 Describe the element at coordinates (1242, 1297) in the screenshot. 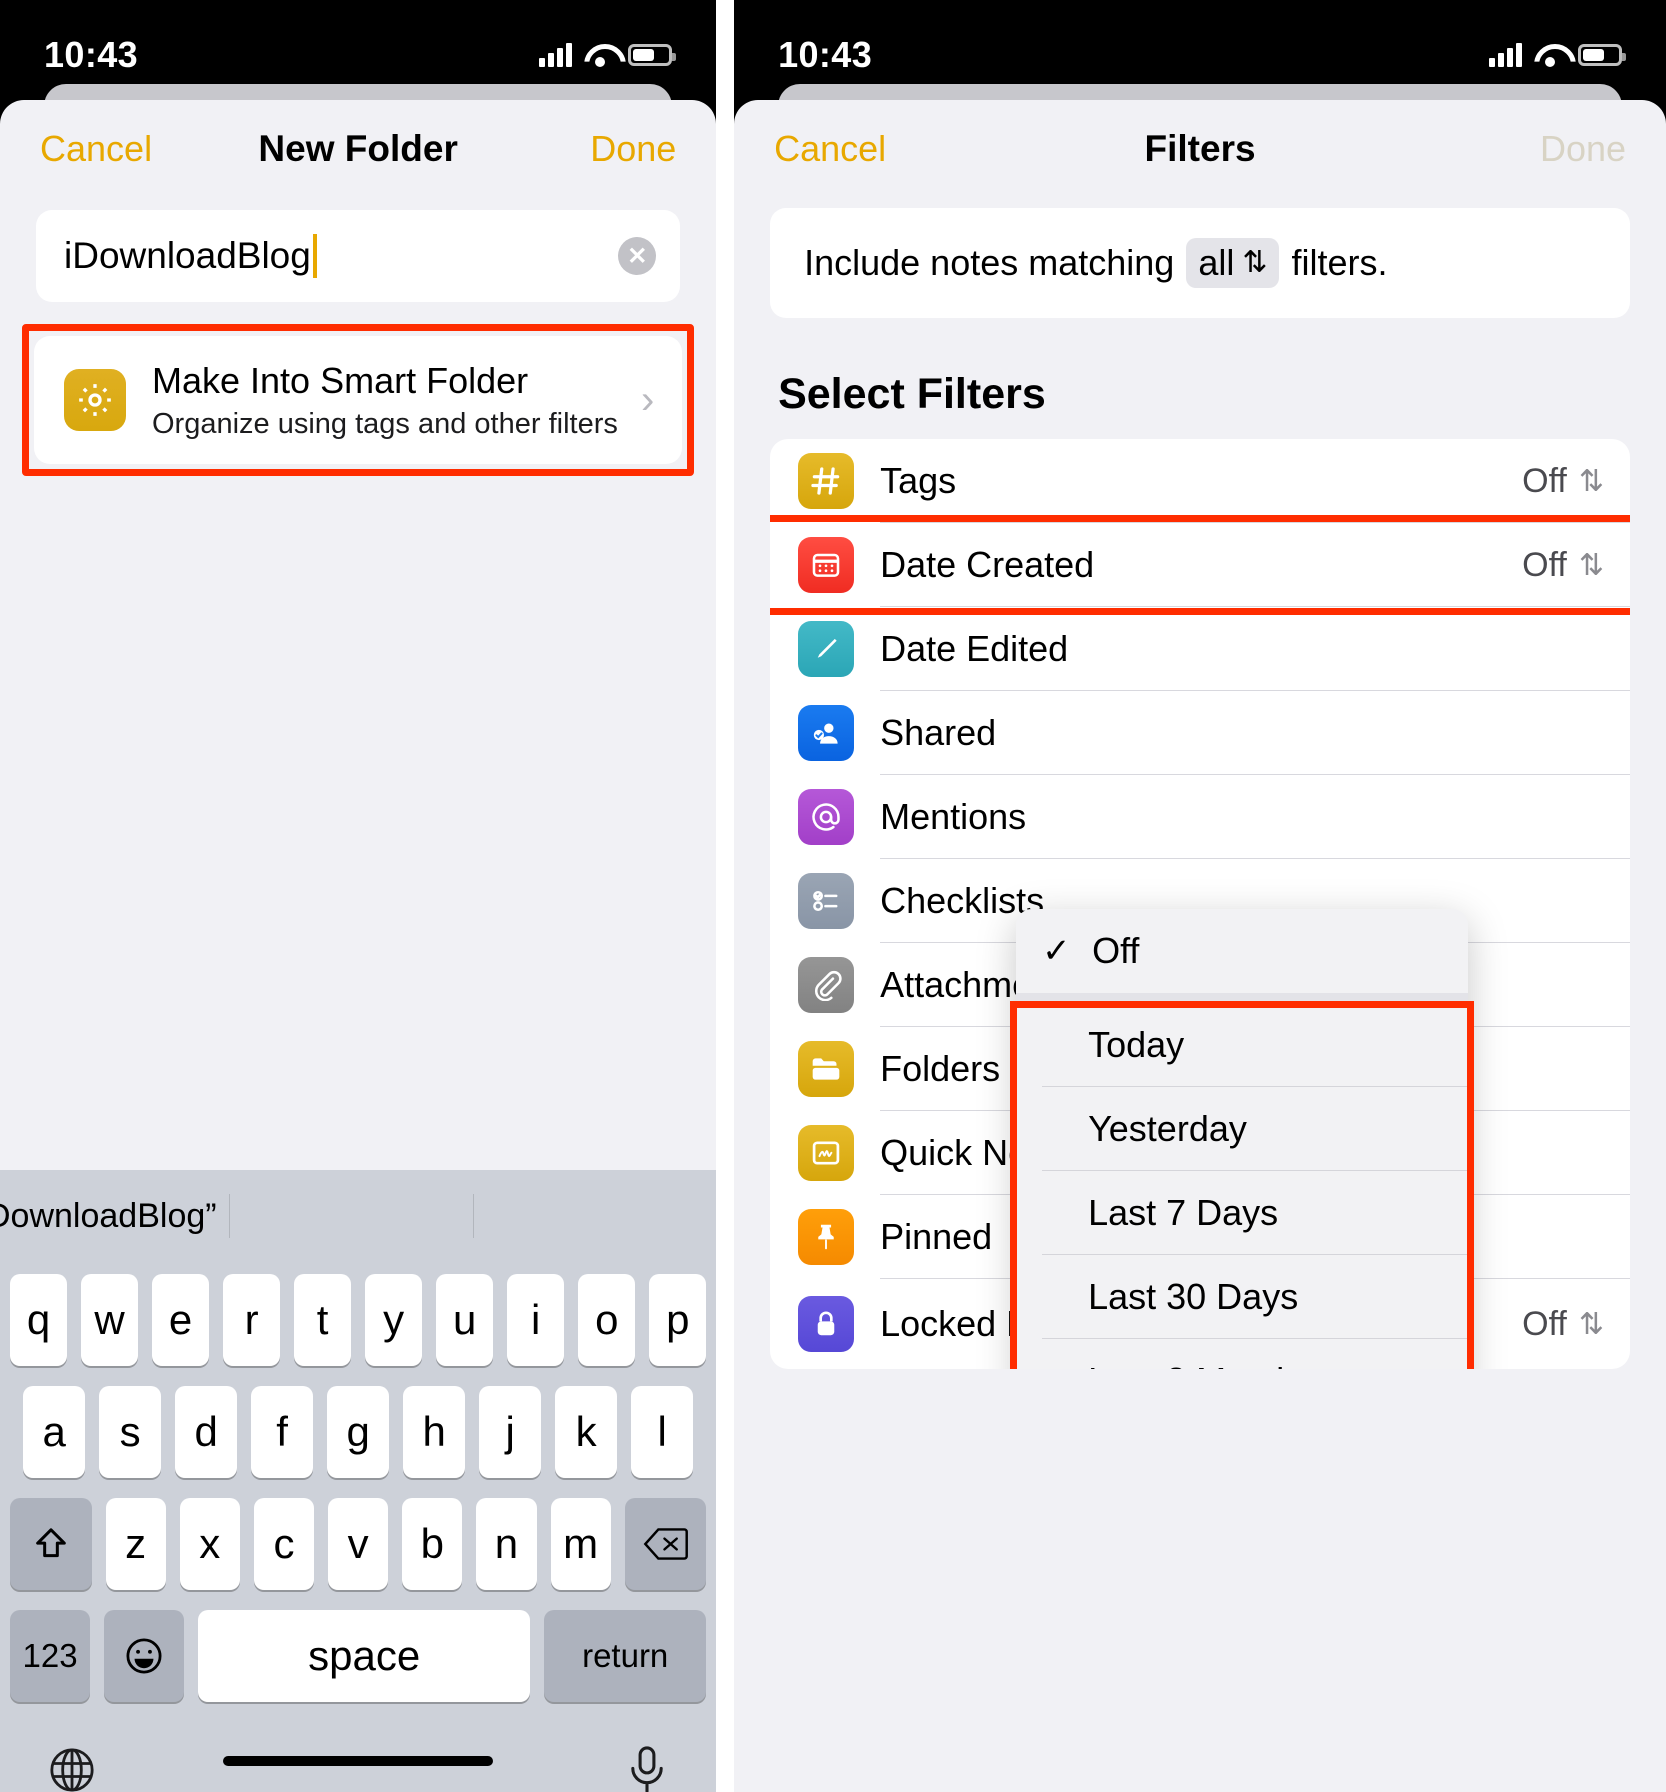

I see `menu-item-last-30-days: Last 30 Days` at that location.